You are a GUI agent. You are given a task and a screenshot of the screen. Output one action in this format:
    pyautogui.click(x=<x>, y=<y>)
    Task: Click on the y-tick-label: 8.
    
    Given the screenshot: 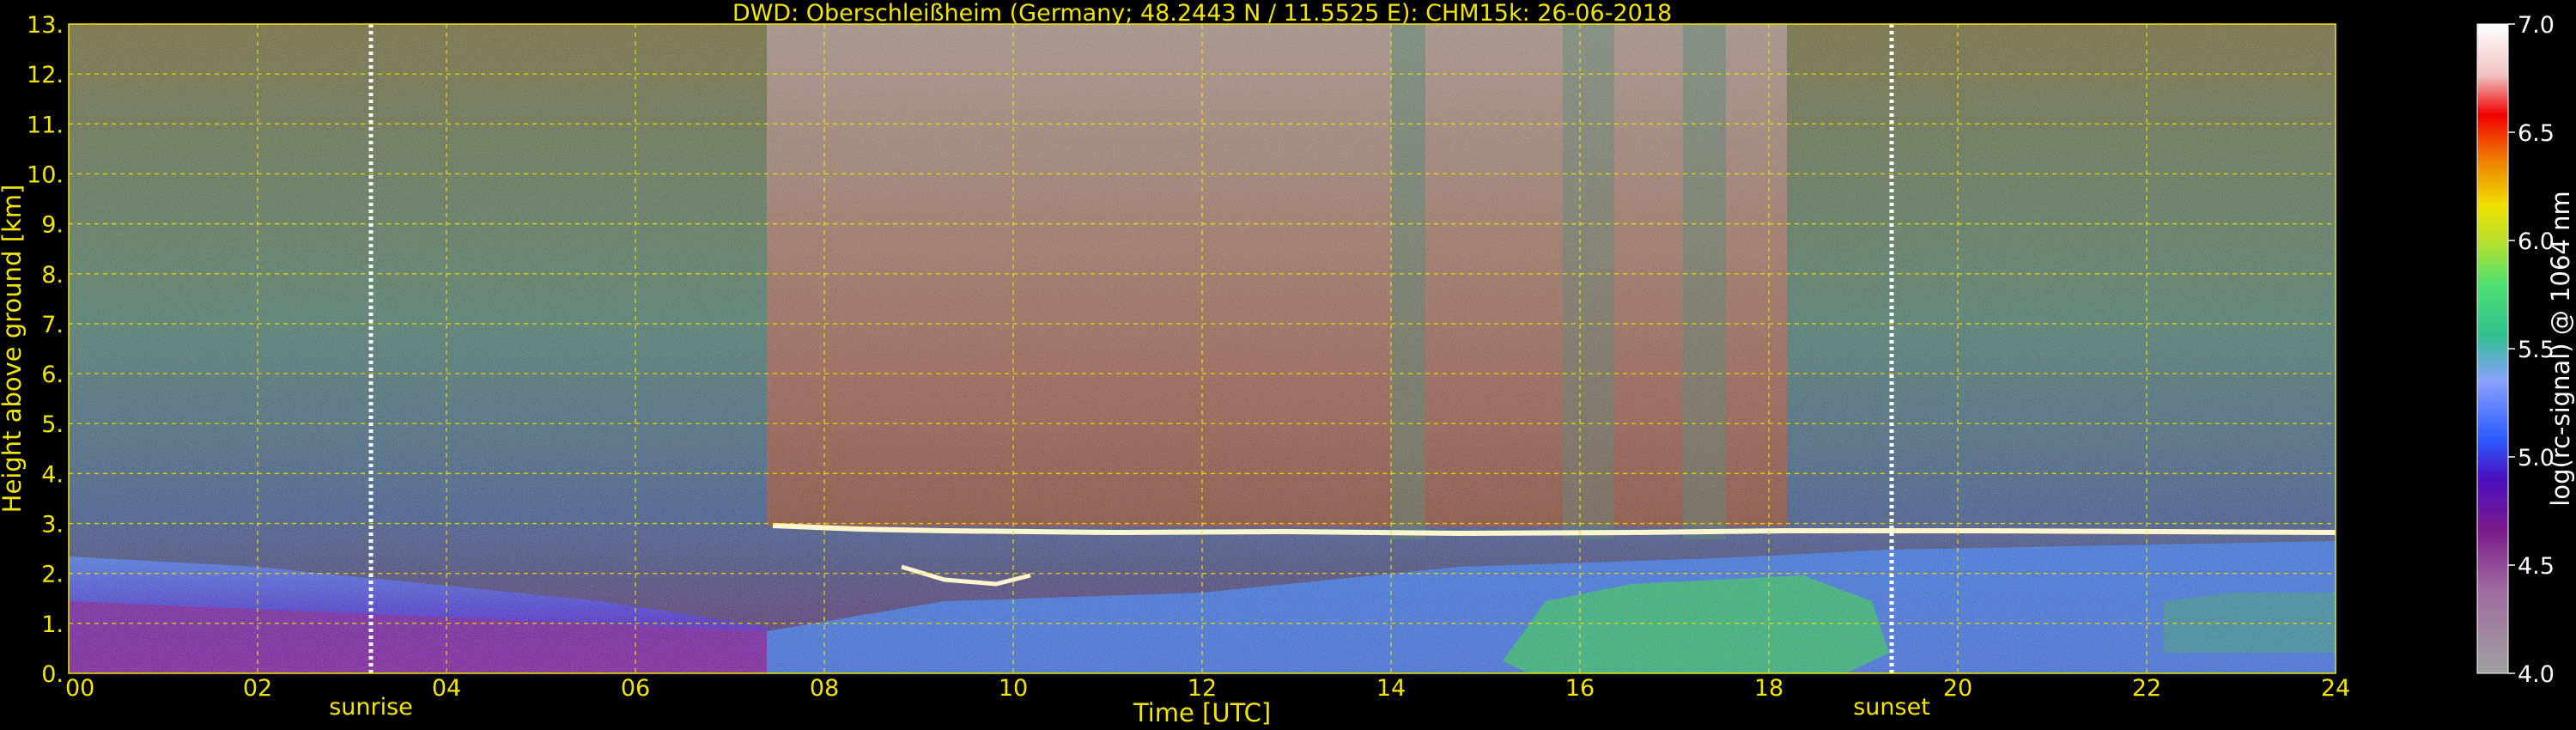 What is the action you would take?
    pyautogui.click(x=52, y=275)
    